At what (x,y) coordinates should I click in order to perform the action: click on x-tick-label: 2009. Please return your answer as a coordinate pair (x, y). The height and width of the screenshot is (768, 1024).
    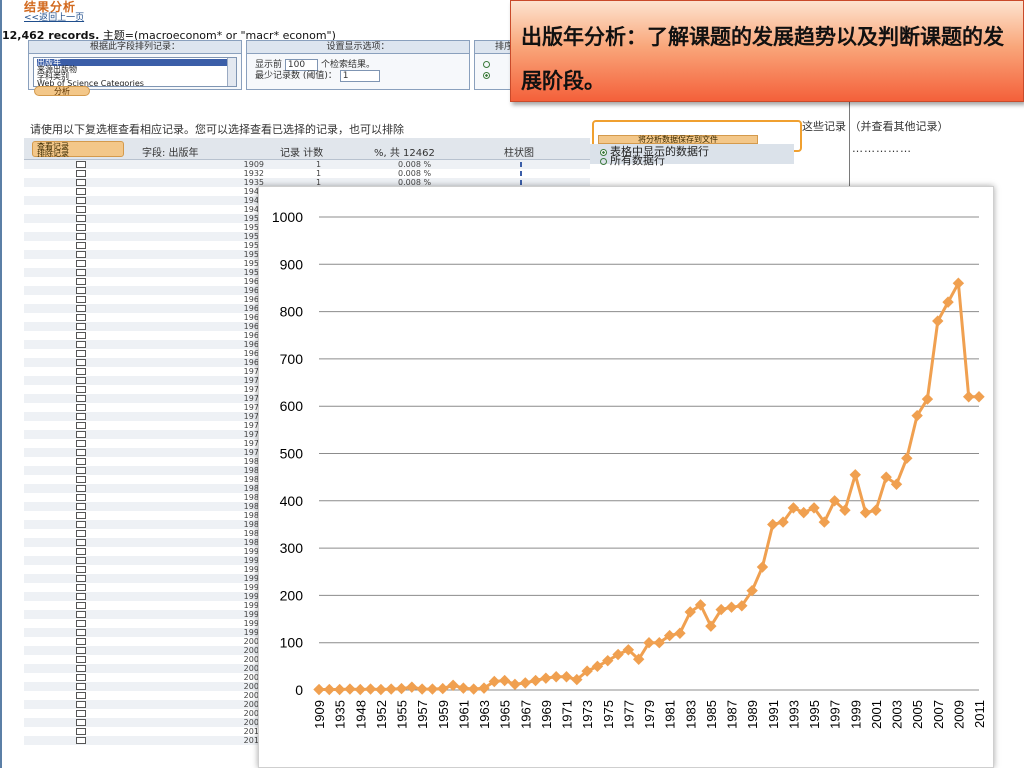
    Looking at the image, I should click on (958, 714).